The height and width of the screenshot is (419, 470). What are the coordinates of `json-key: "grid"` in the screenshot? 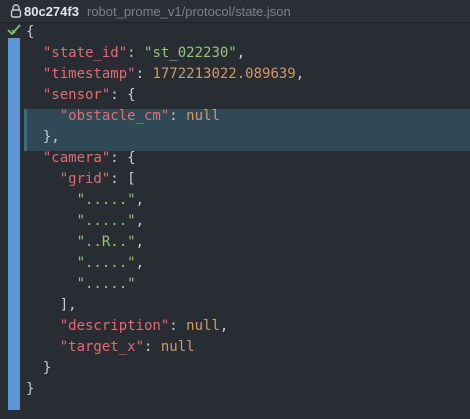 It's located at (85, 179).